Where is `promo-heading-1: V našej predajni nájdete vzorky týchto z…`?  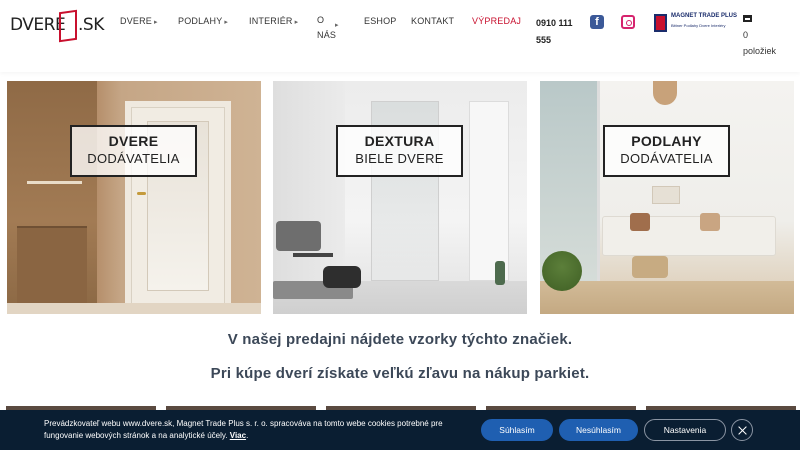
promo-heading-1: V našej predajni nájdete vzorky týchto z… is located at coordinates (400, 339).